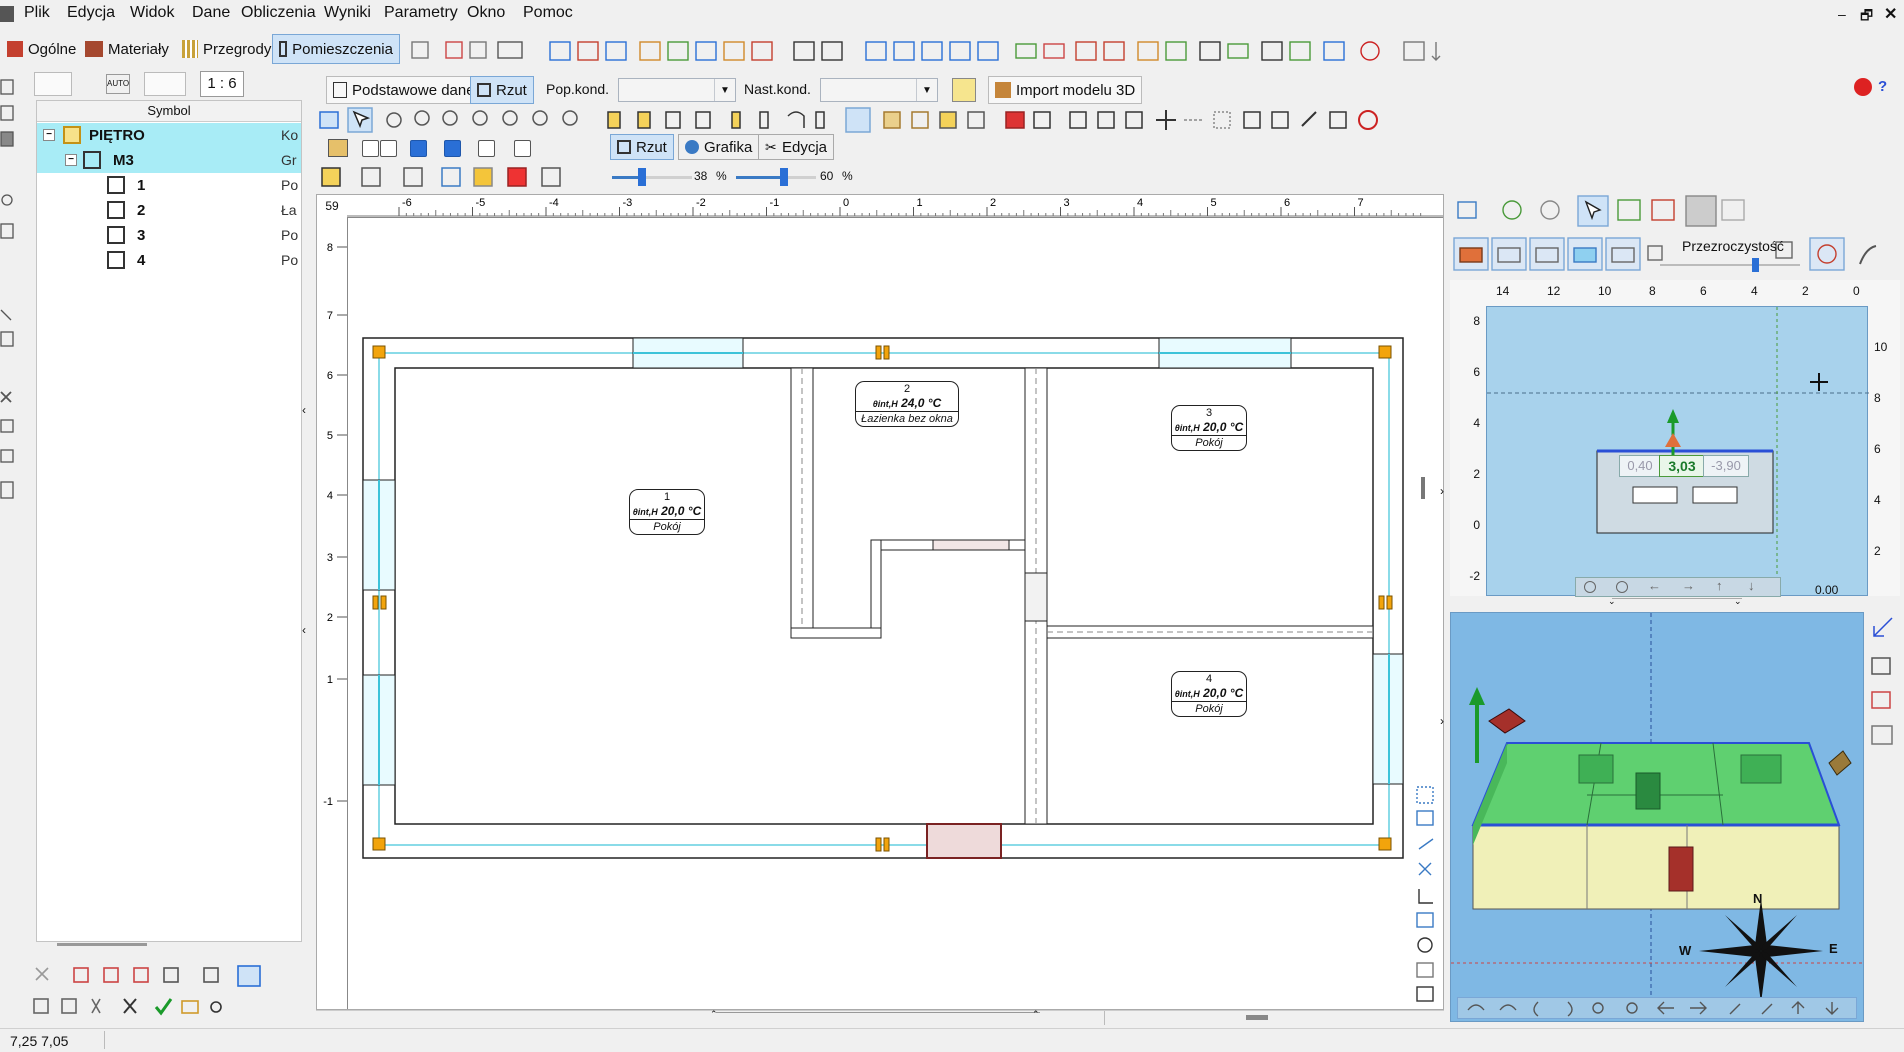 This screenshot has width=1904, height=1052. What do you see at coordinates (907, 389) in the screenshot?
I see `room-number: 2` at bounding box center [907, 389].